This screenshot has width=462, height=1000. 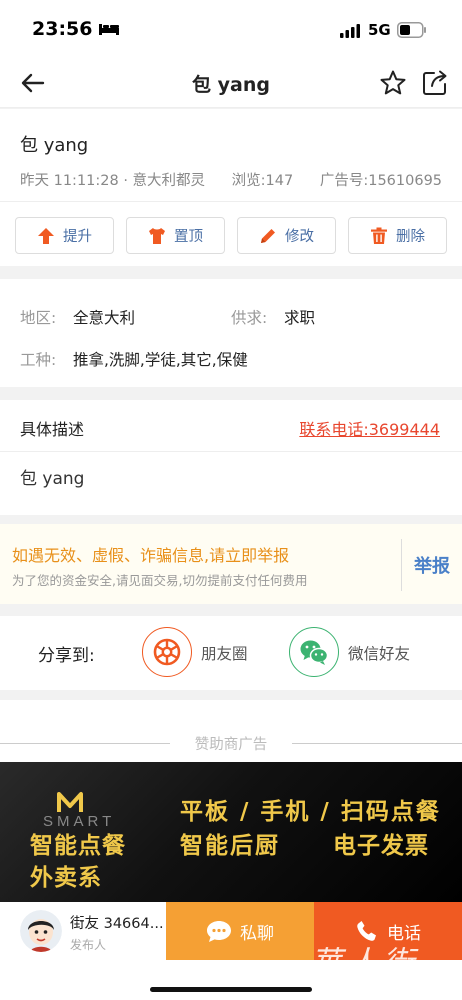 What do you see at coordinates (52, 479) in the screenshot?
I see `description-body: 包 yang` at bounding box center [52, 479].